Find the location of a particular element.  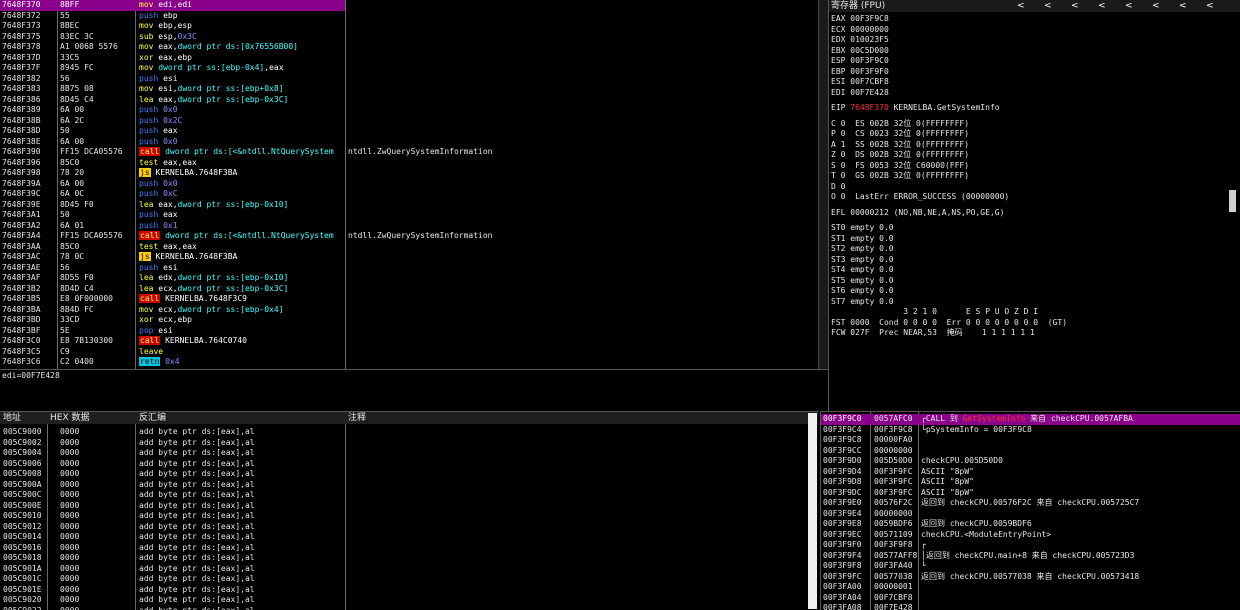

disasm-row: 7648F39A6A 00push 0x0 is located at coordinates (409, 184).